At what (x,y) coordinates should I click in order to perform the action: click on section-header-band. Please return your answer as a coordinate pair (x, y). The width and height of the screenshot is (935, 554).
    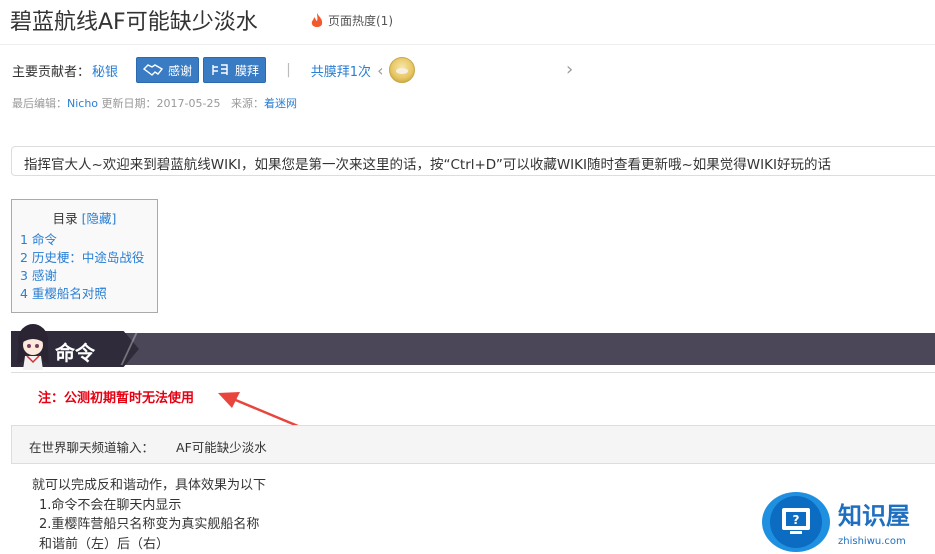
    Looking at the image, I should click on (473, 349).